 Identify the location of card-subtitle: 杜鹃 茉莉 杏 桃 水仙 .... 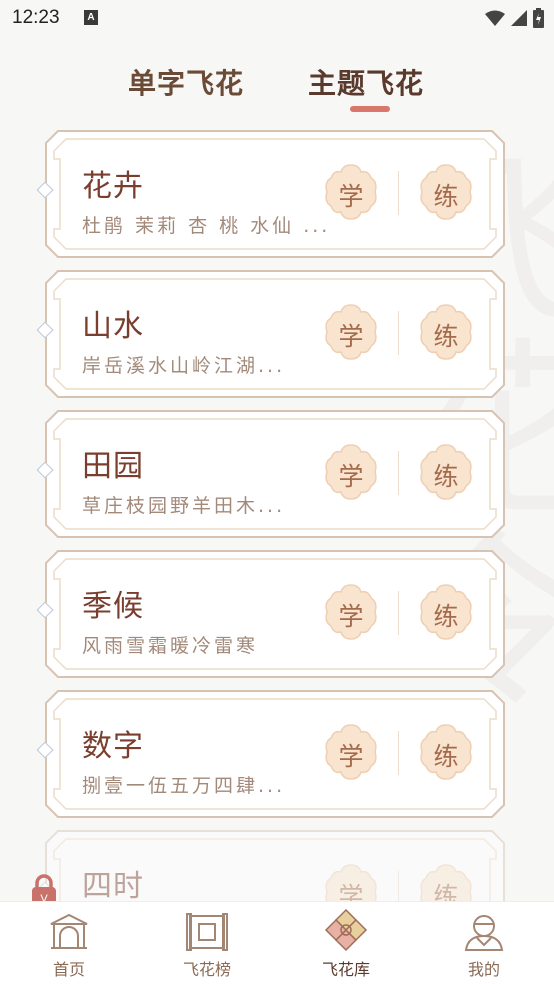
(206, 226).